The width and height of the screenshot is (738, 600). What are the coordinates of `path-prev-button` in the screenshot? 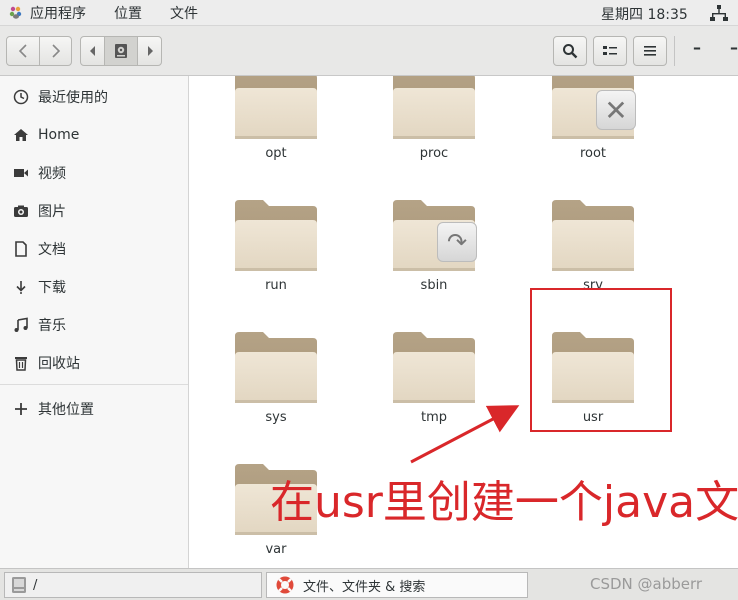 It's located at (93, 51).